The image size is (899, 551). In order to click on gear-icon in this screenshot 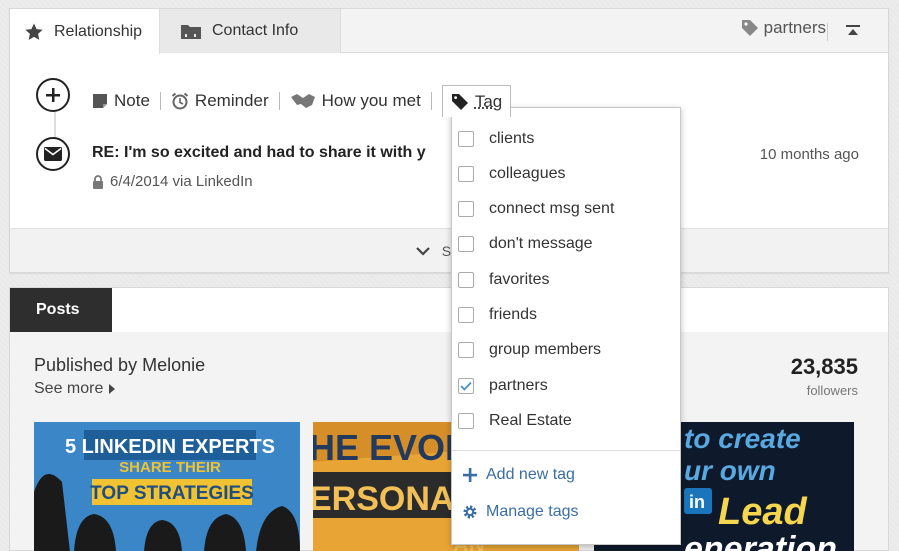, I will do `click(470, 512)`.